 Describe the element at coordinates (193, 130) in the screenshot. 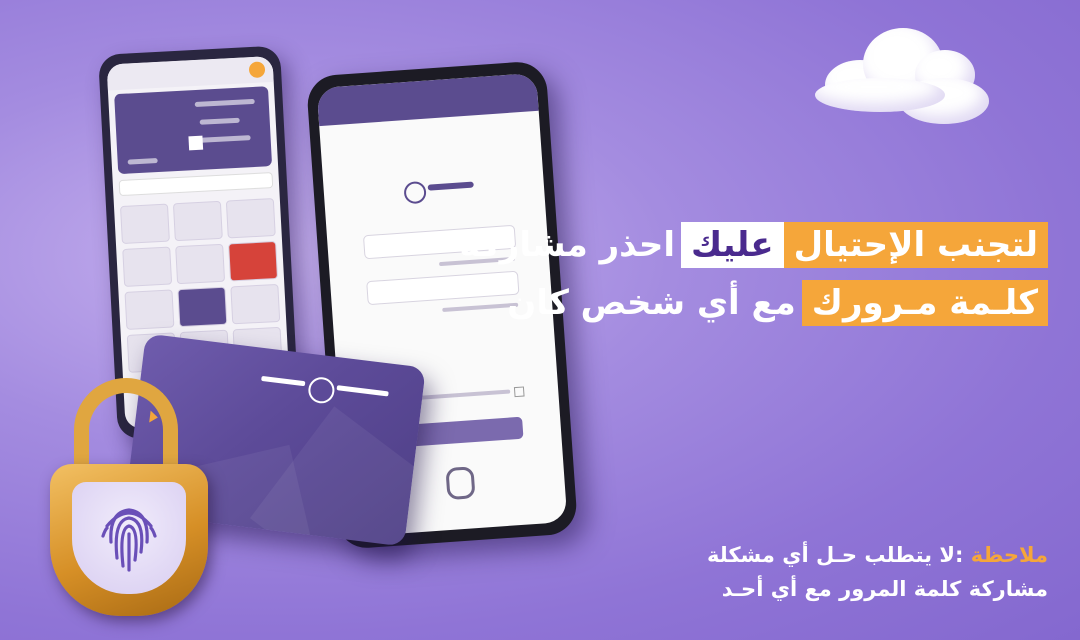

I see `account-card-mockup` at that location.